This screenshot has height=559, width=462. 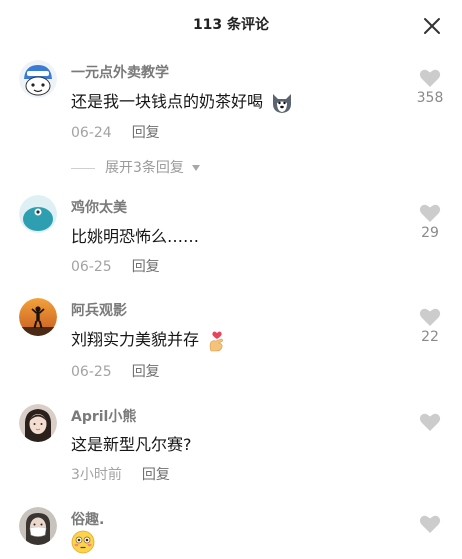 What do you see at coordinates (103, 416) in the screenshot?
I see `comment-username: April小熊` at bounding box center [103, 416].